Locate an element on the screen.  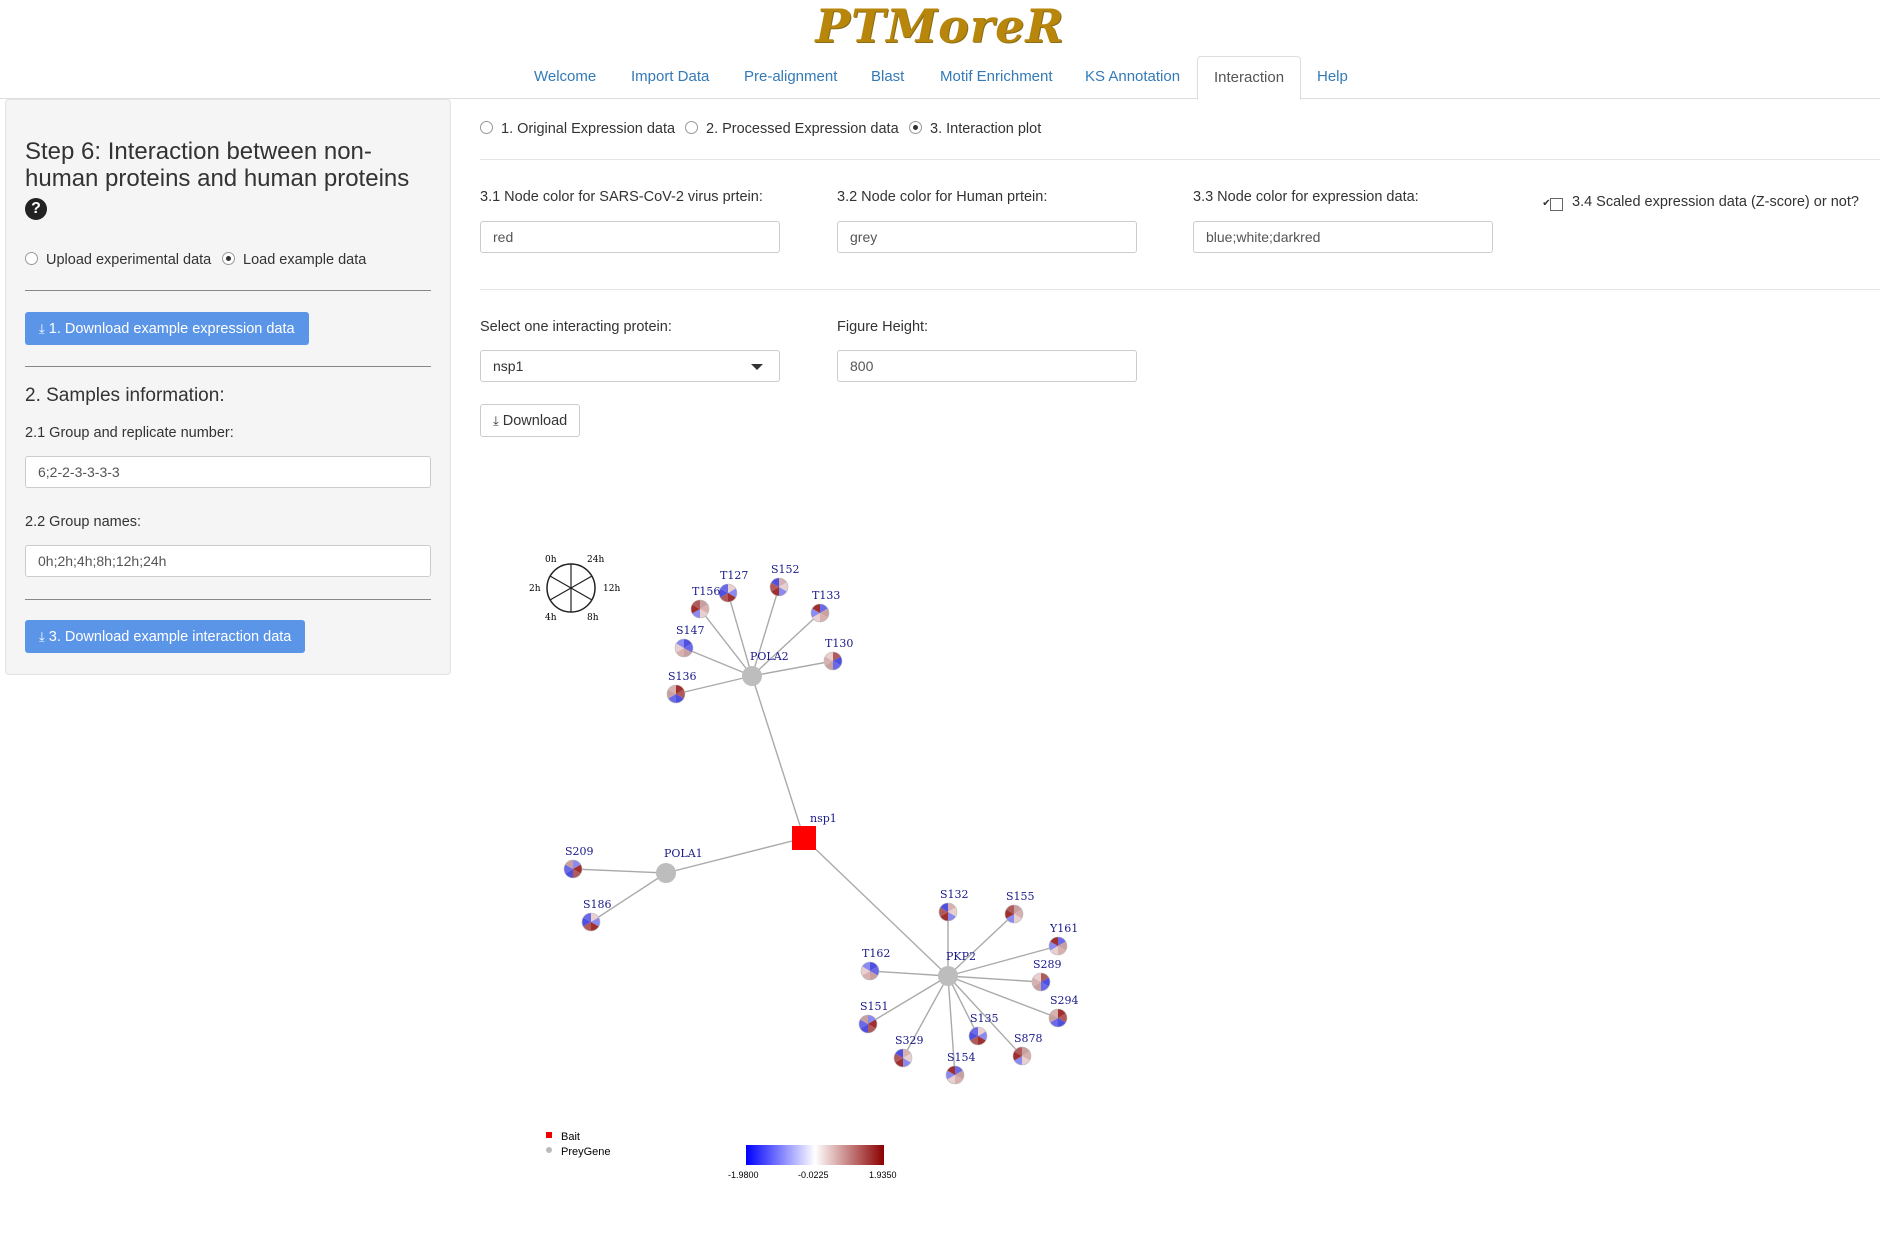
checkbox-checked-icon: ✔ is located at coordinates (1552, 204).